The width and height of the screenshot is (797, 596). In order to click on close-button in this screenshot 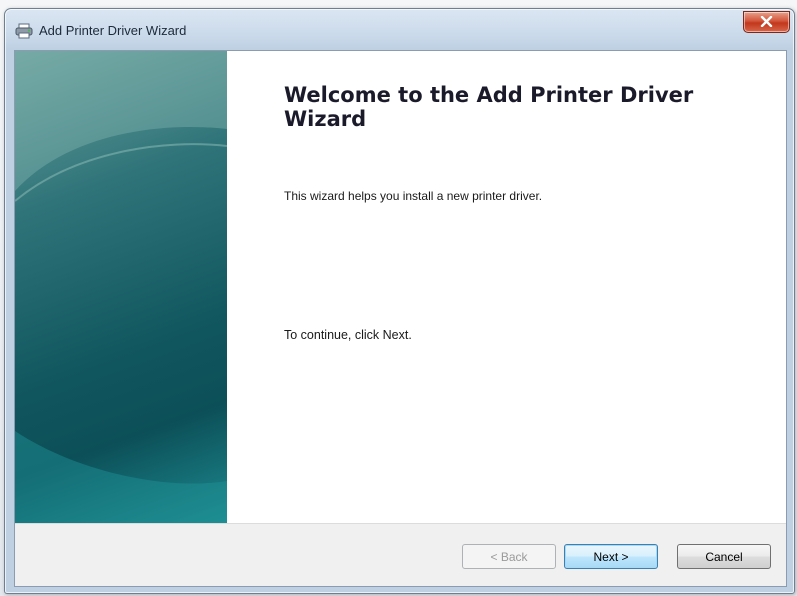, I will do `click(766, 22)`.